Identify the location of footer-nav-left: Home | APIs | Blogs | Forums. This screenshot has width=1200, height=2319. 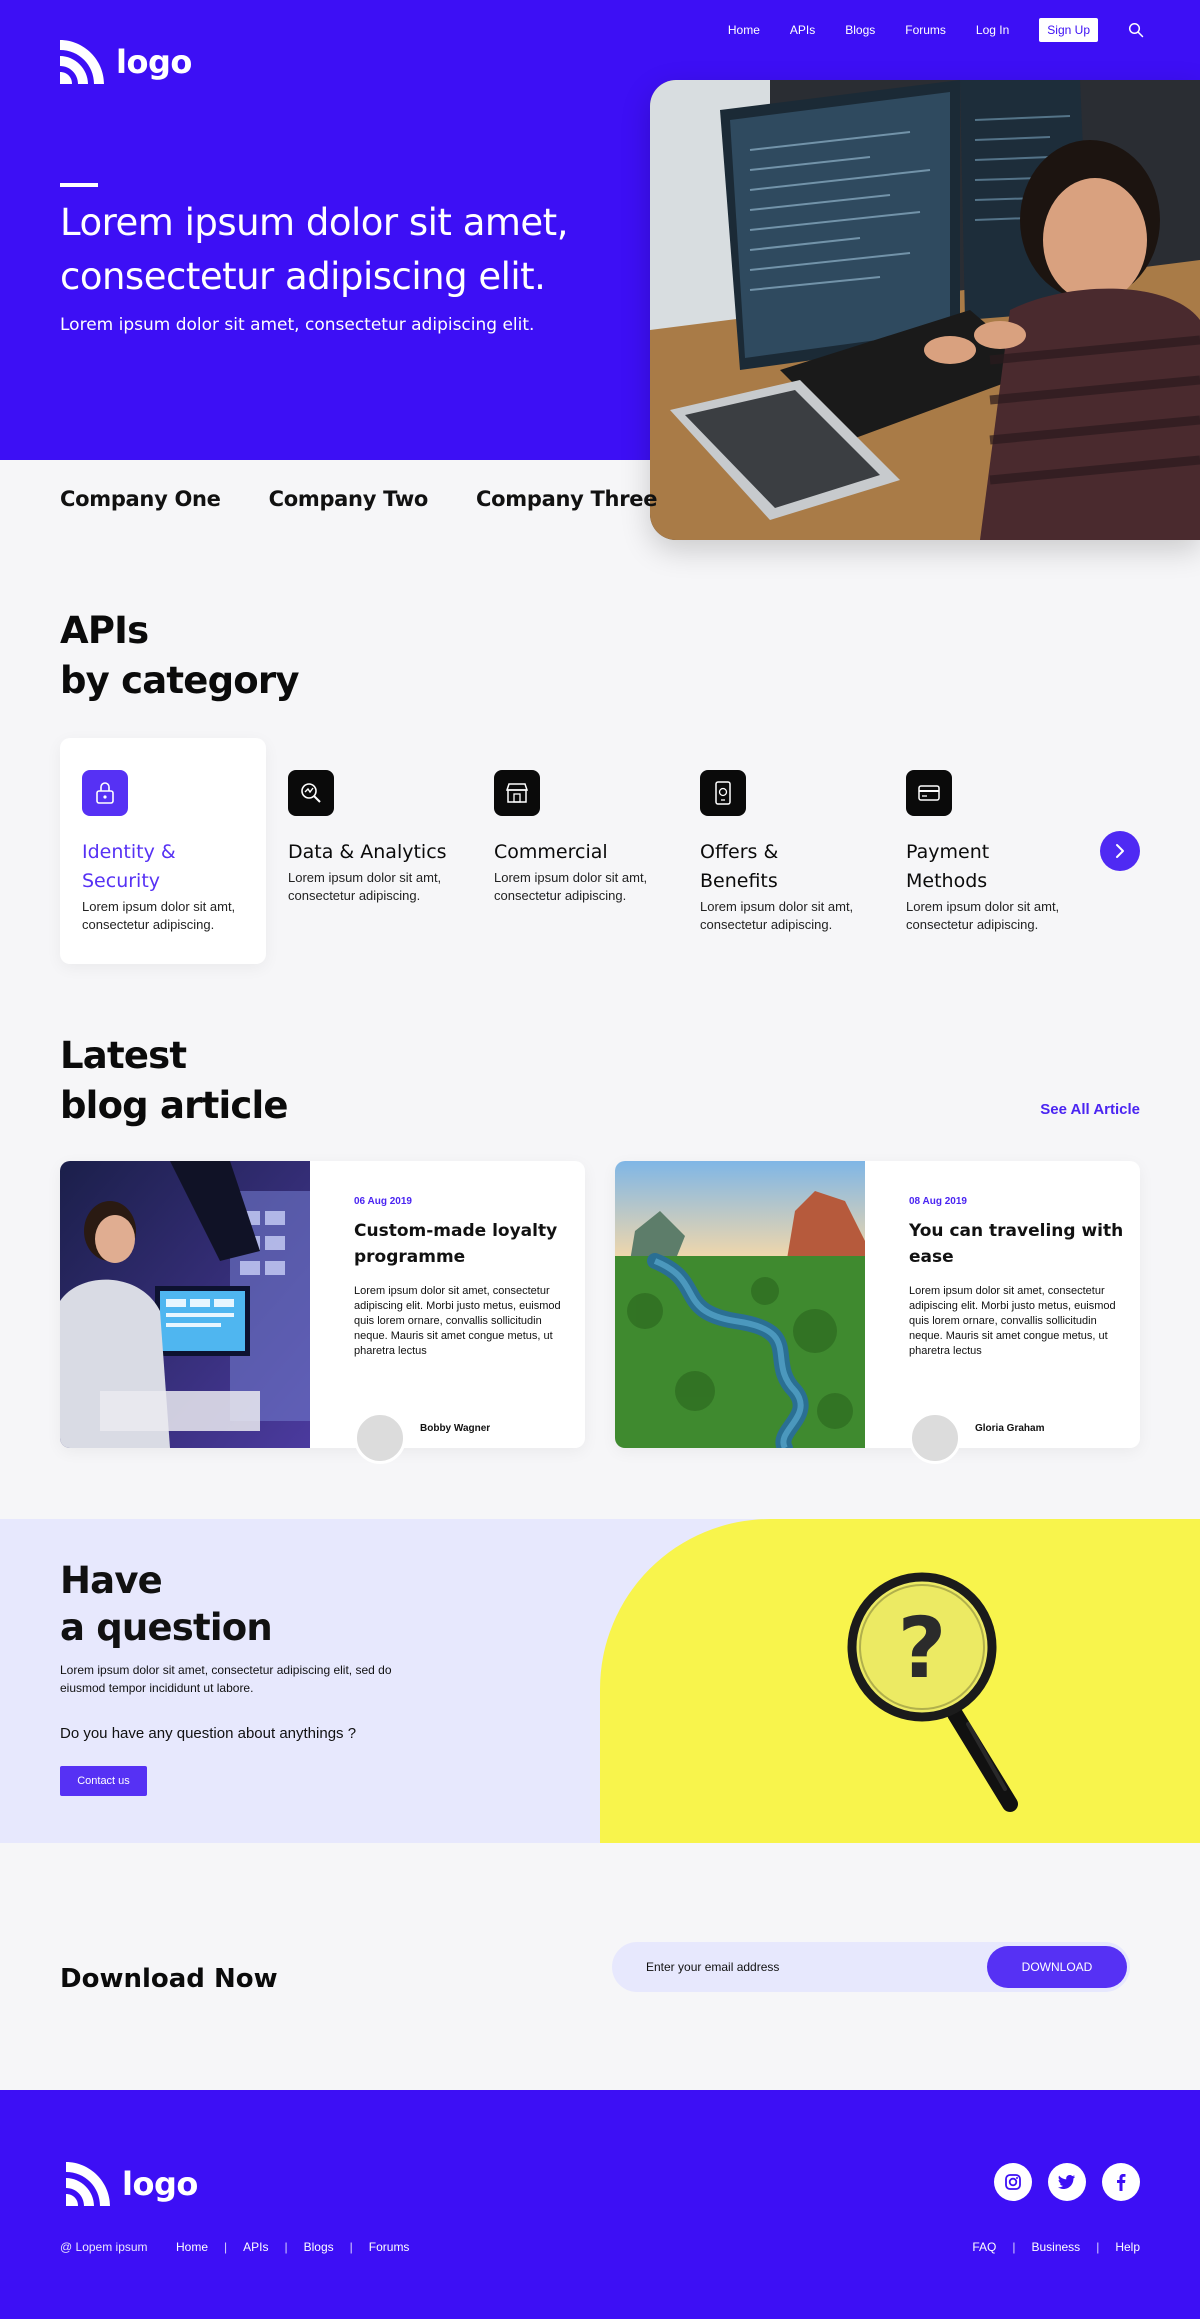
(292, 2247).